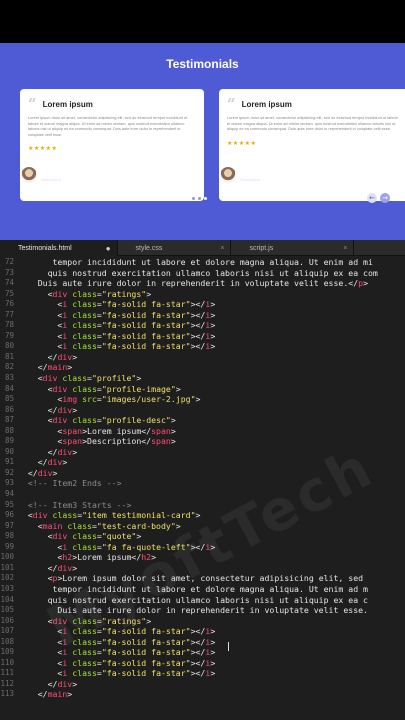  I want to click on carousel-dot-active, so click(205, 198).